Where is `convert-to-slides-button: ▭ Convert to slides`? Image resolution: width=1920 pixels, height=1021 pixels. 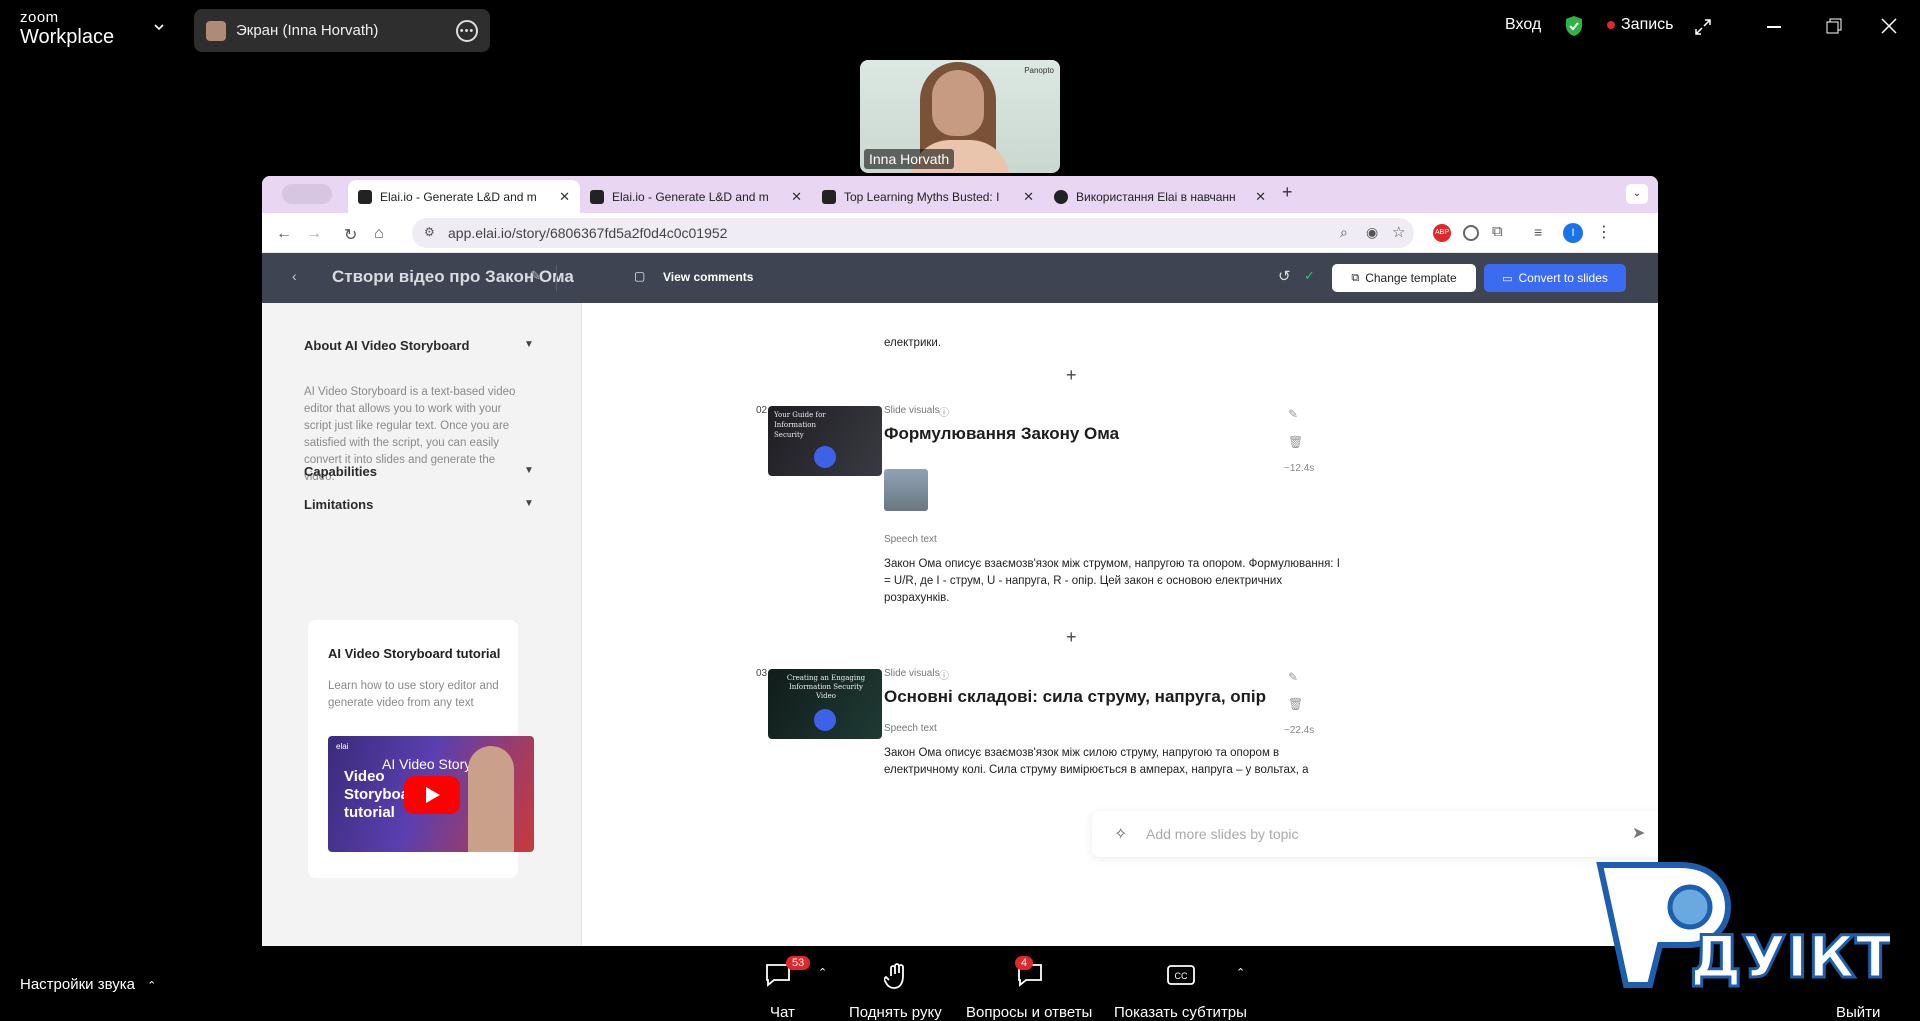
convert-to-slides-button: ▭ Convert to slides is located at coordinates (1555, 278).